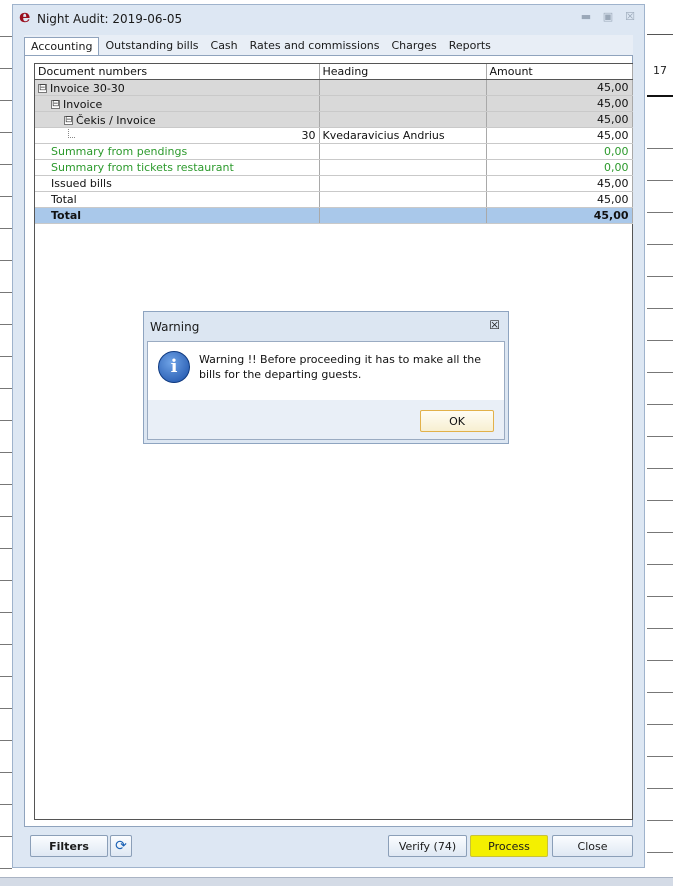 This screenshot has height=886, width=673. Describe the element at coordinates (334, 87) in the screenshot. I see `table-row: ⊟ Invoice 30-30 45,00` at that location.